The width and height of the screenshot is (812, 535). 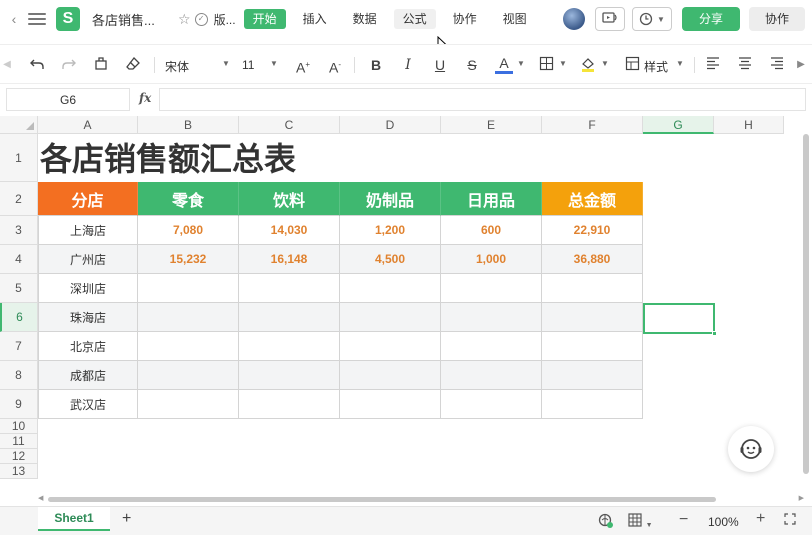 What do you see at coordinates (610, 19) in the screenshot?
I see `presenter-icon` at bounding box center [610, 19].